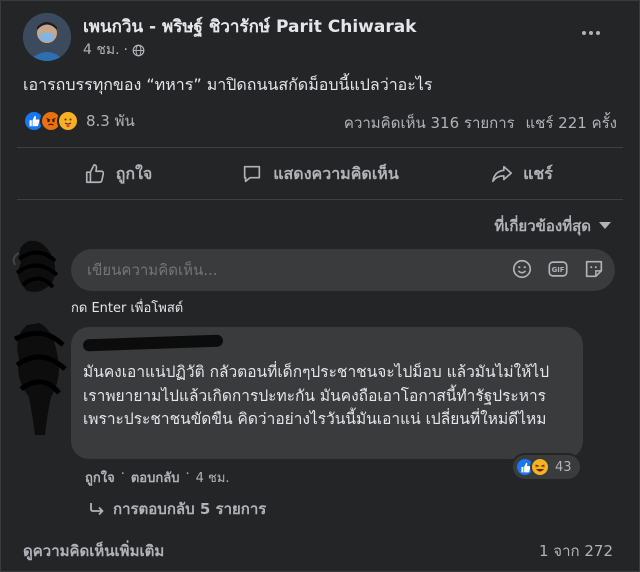 The width and height of the screenshot is (640, 572). Describe the element at coordinates (538, 173) in the screenshot. I see `share-button-label: แชร์` at that location.